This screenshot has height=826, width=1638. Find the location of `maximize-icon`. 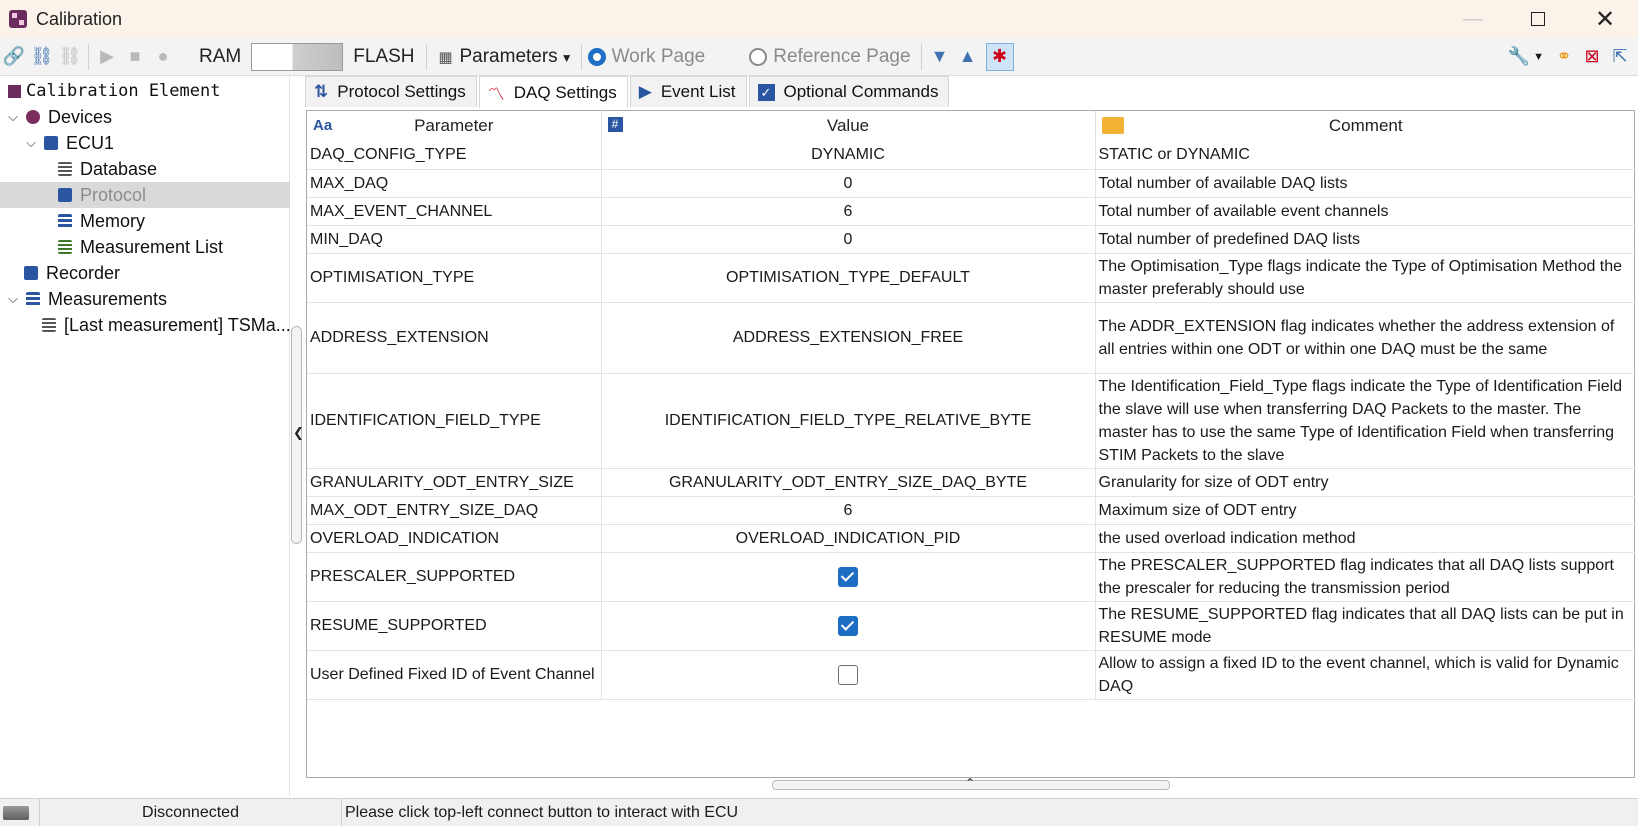

maximize-icon is located at coordinates (1538, 19).